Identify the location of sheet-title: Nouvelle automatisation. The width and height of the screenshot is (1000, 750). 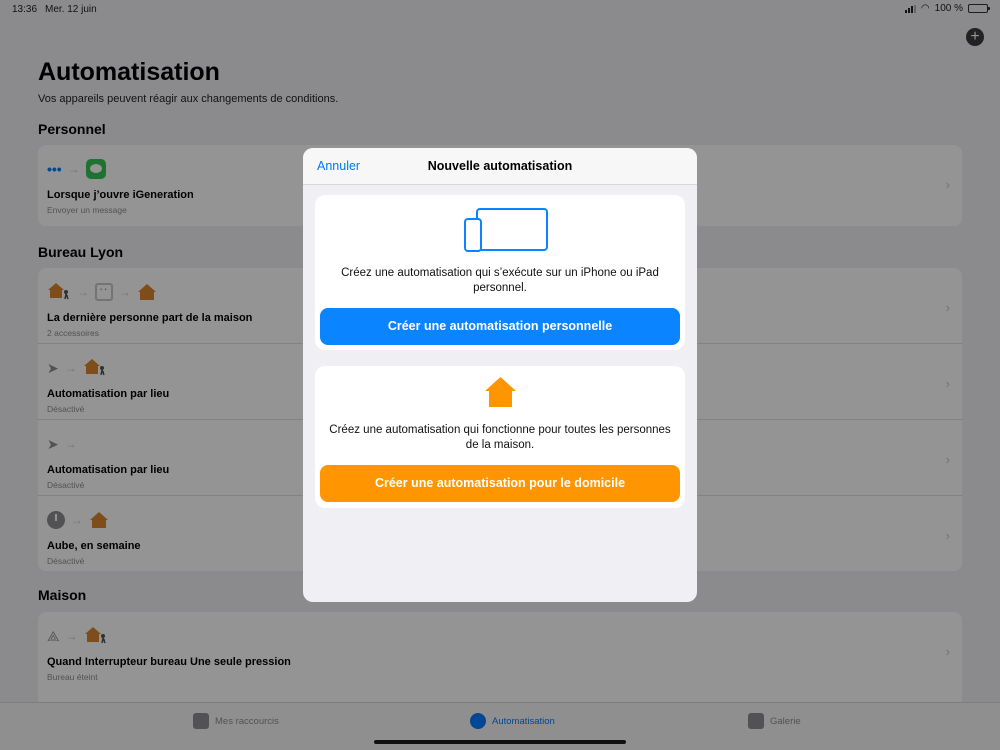
(500, 166).